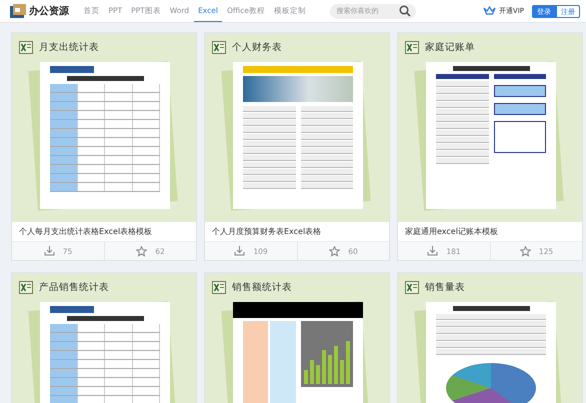 The height and width of the screenshot is (403, 586). What do you see at coordinates (18, 11) in the screenshot?
I see `logo-icon` at bounding box center [18, 11].